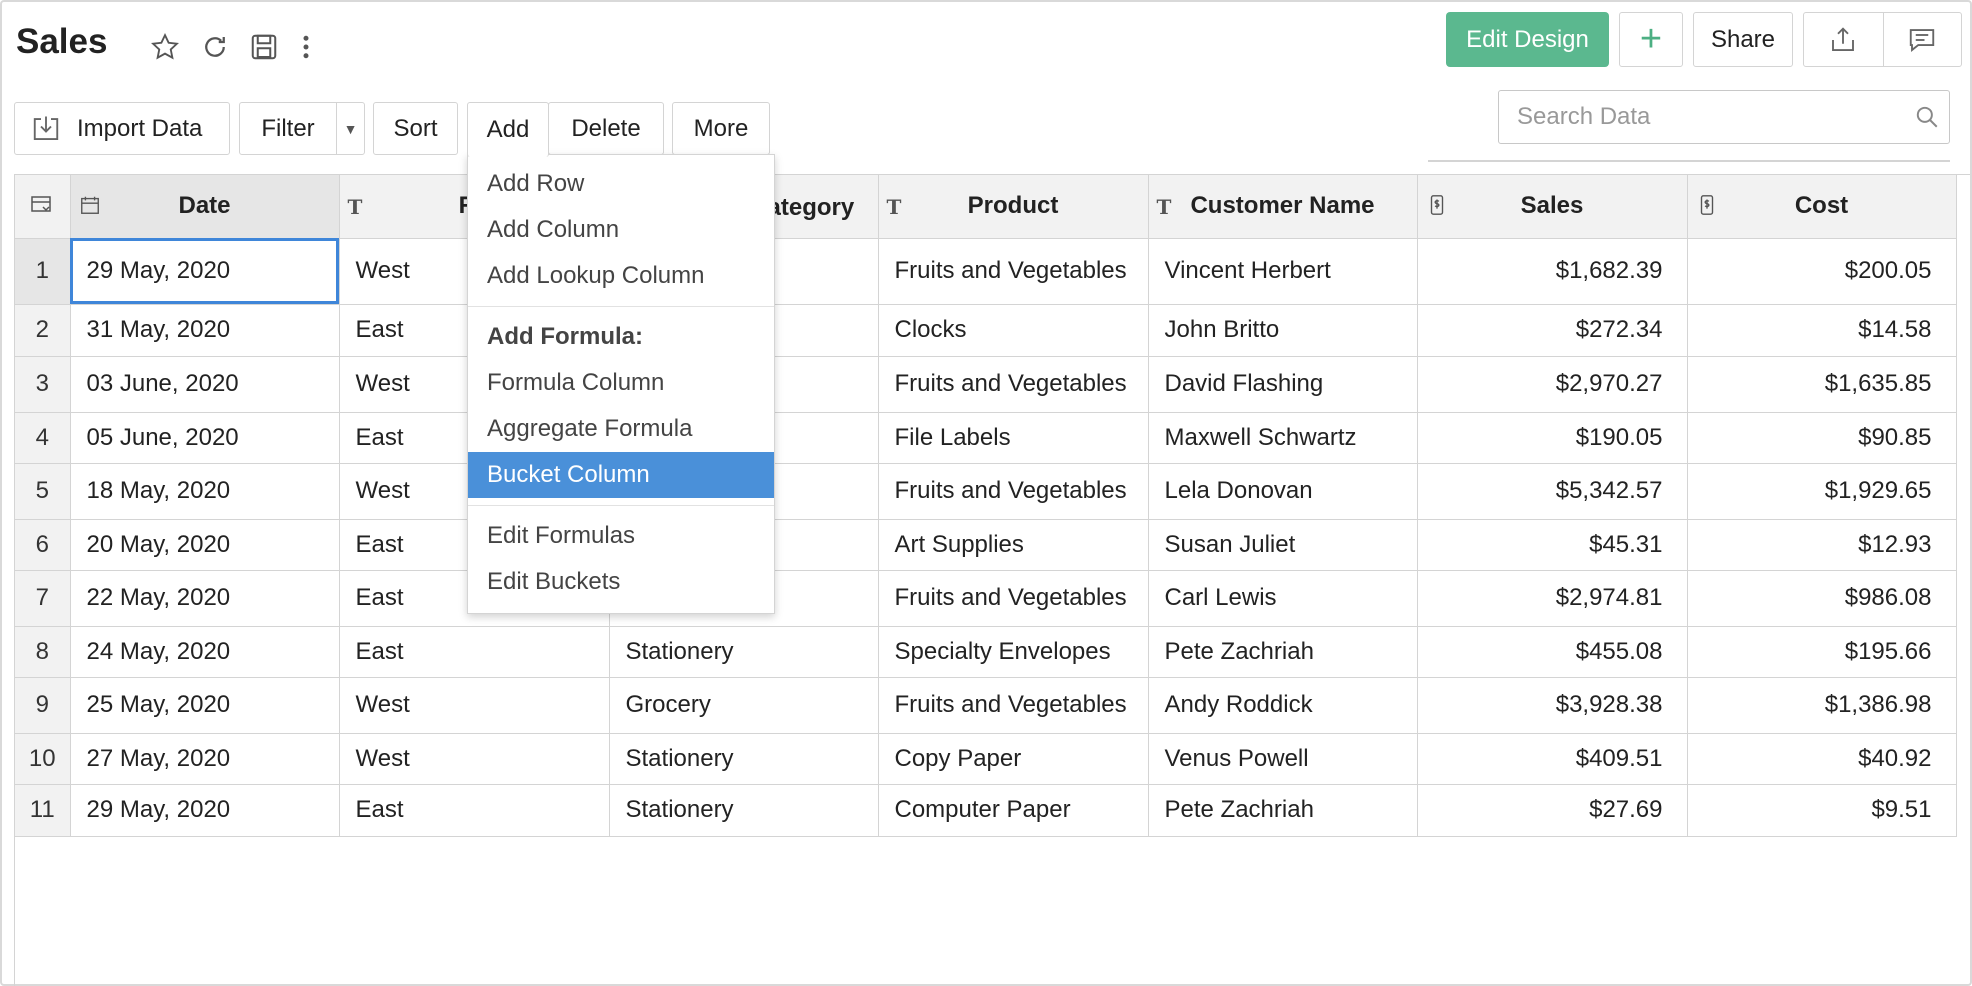 The width and height of the screenshot is (1972, 986). Describe the element at coordinates (205, 759) in the screenshot. I see `cell-date: 27 May, 2020` at that location.